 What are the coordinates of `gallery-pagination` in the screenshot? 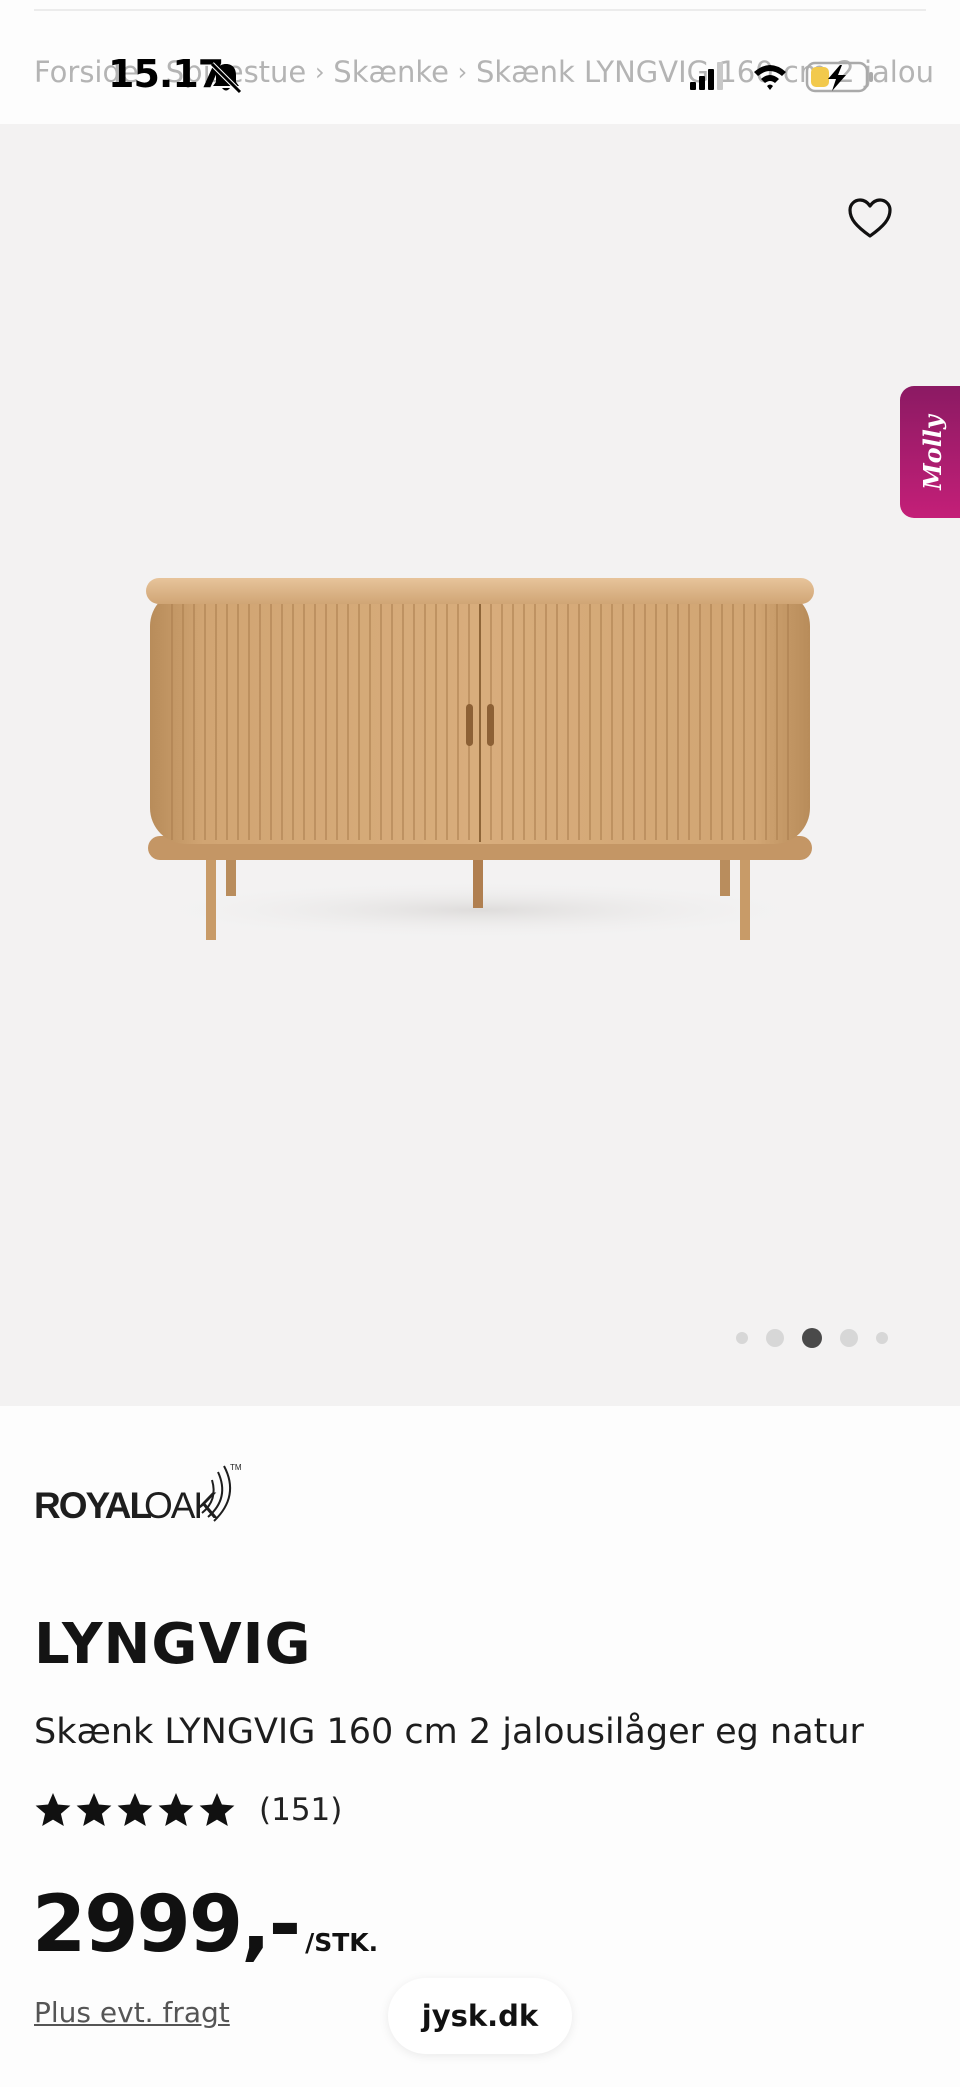 It's located at (821, 1338).